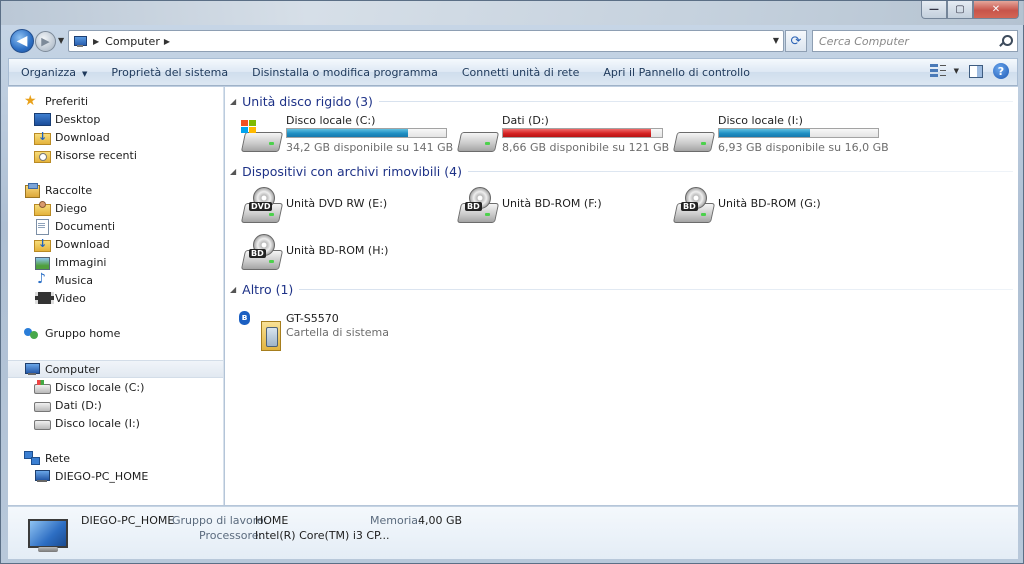 The width and height of the screenshot is (1024, 564). What do you see at coordinates (960, 10) in the screenshot?
I see `maximize-button: ▢` at bounding box center [960, 10].